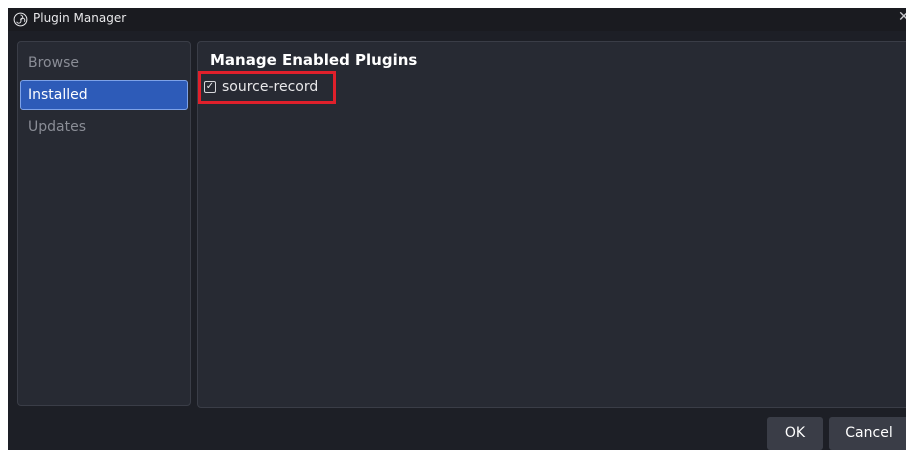  What do you see at coordinates (902, 17) in the screenshot?
I see `close-icon: ✕` at bounding box center [902, 17].